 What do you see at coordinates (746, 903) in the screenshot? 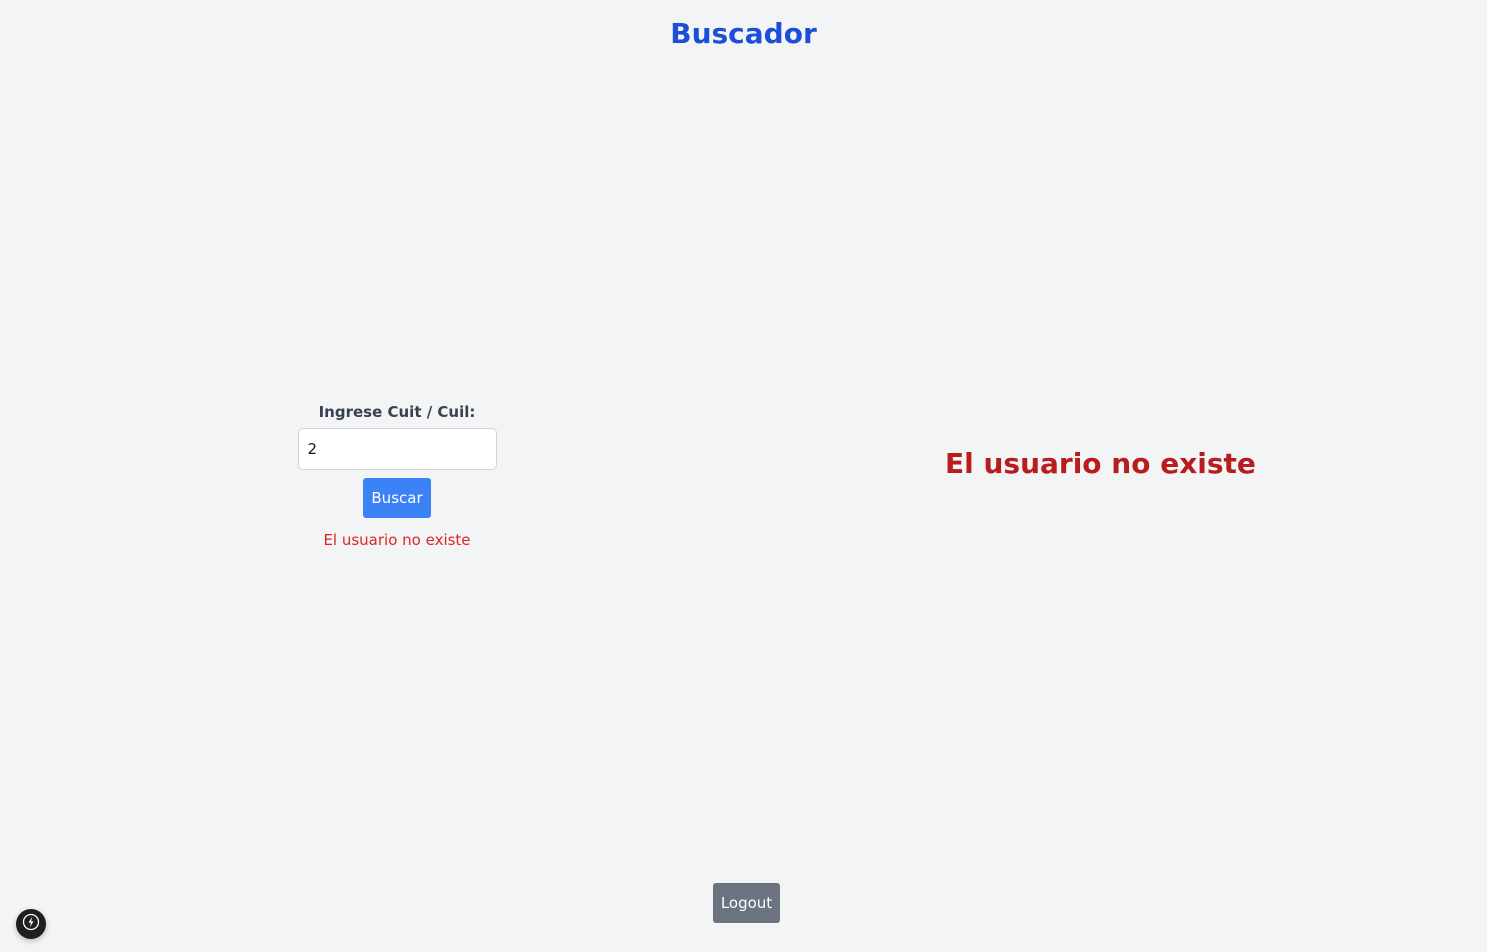
I see `logout-button: Logout` at bounding box center [746, 903].